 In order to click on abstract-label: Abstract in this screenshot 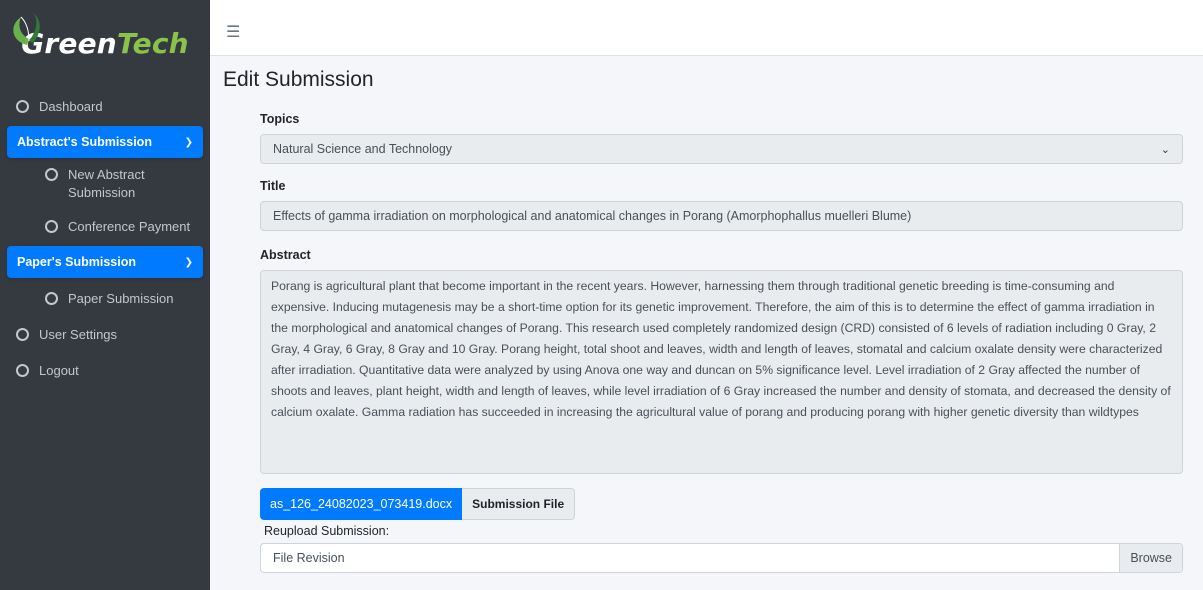, I will do `click(285, 255)`.